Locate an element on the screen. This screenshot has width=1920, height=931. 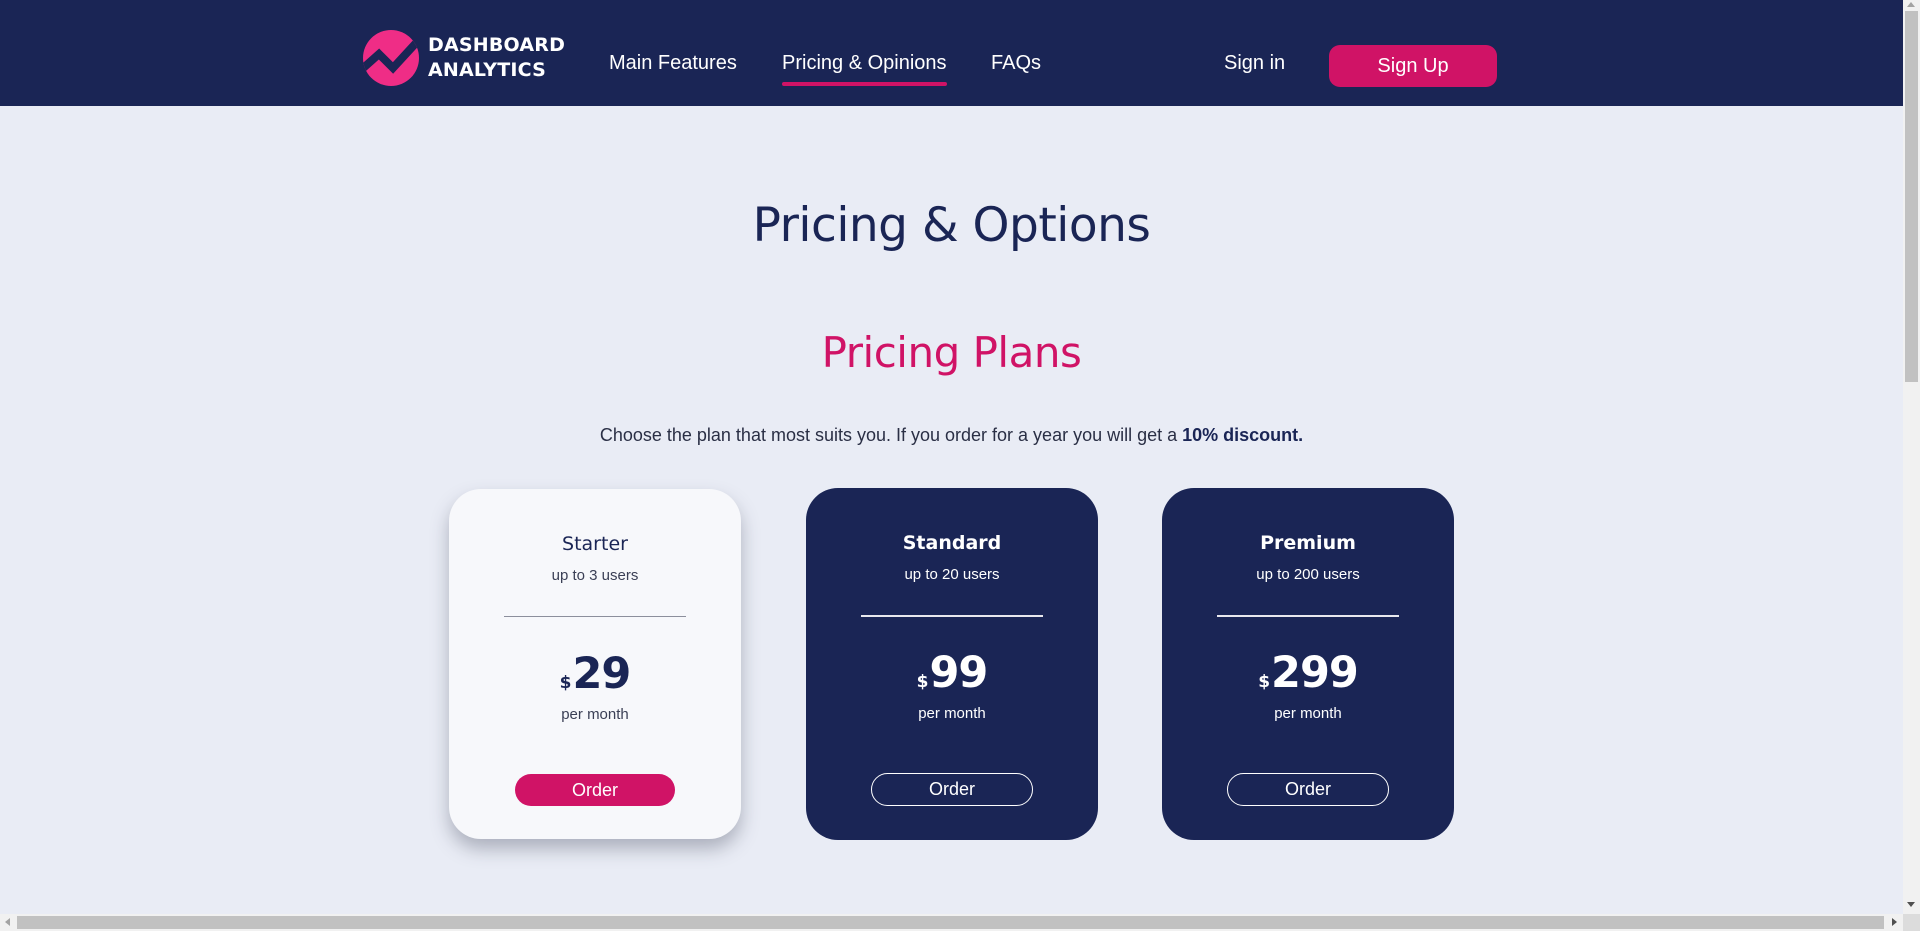
horizontal-scroll-thumb is located at coordinates (950, 922).